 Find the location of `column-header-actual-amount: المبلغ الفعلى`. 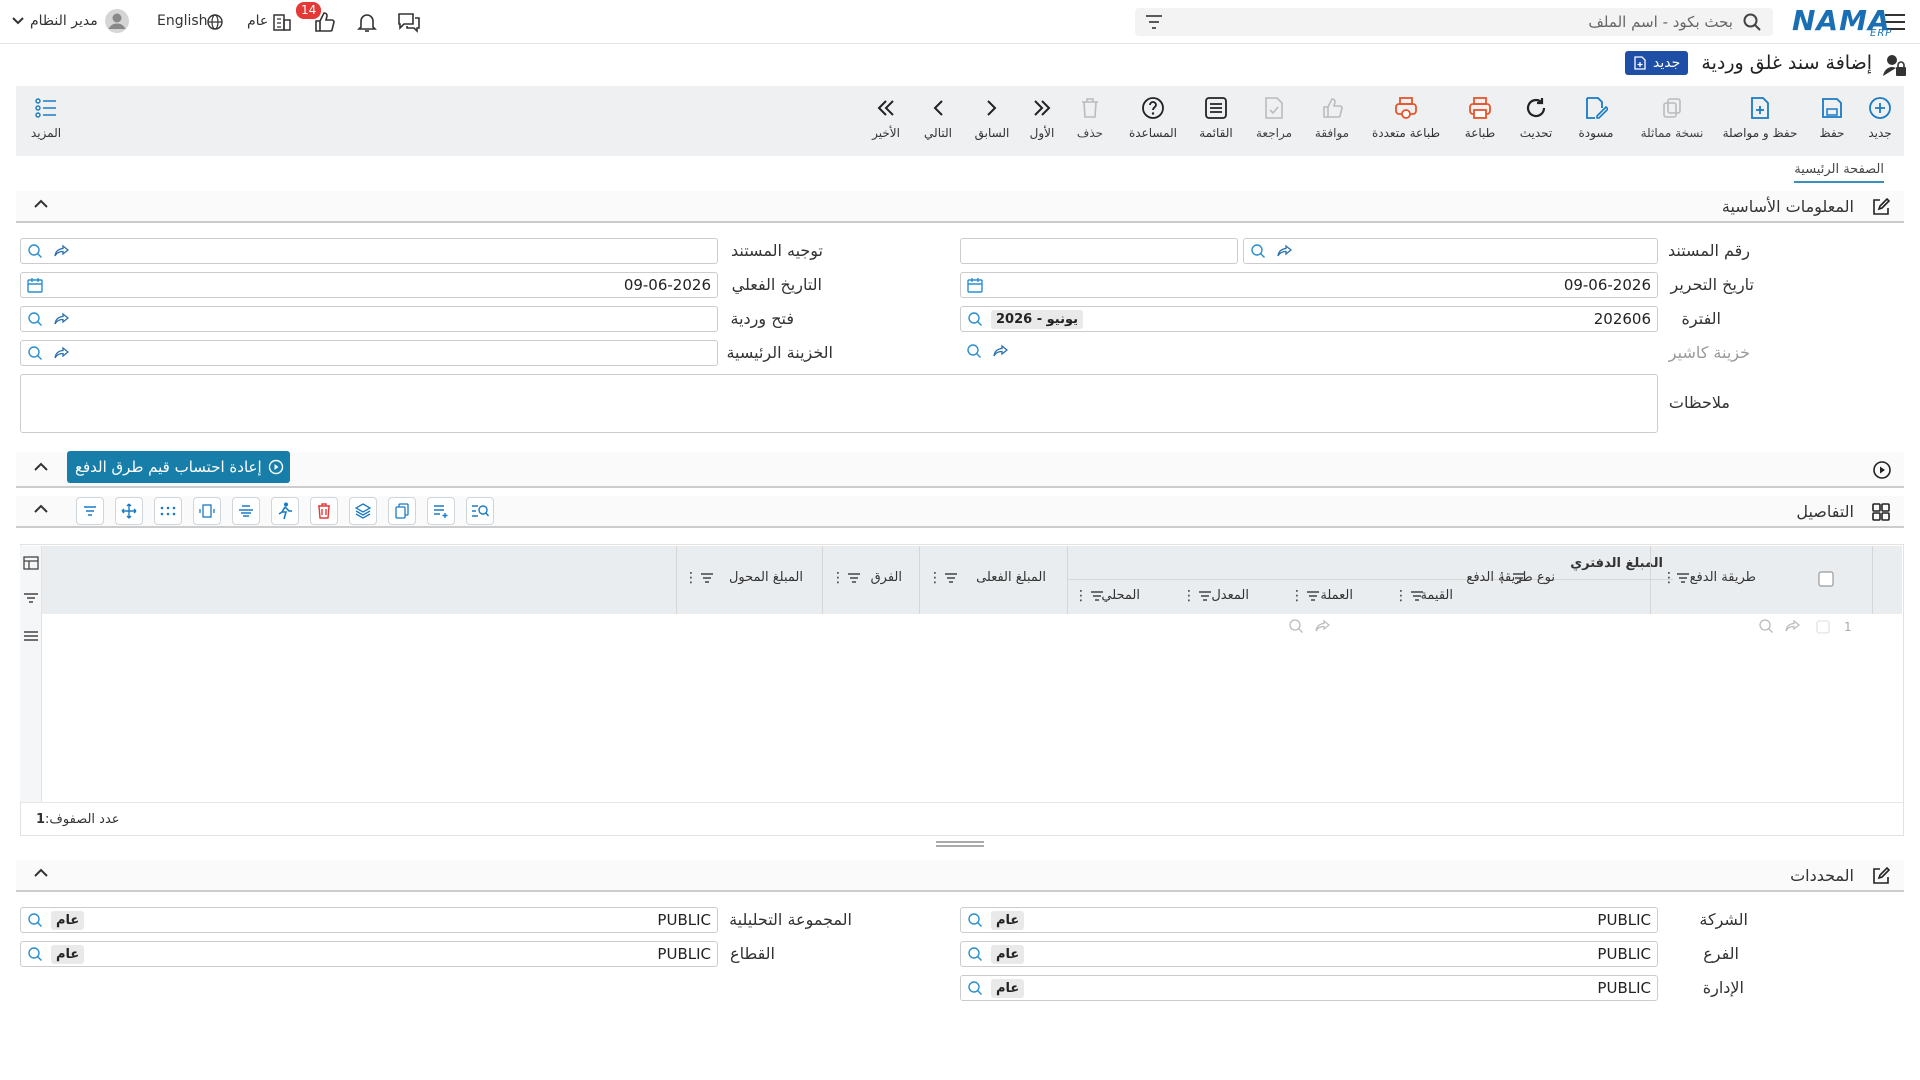

column-header-actual-amount: المبلغ الفعلى is located at coordinates (1011, 577).